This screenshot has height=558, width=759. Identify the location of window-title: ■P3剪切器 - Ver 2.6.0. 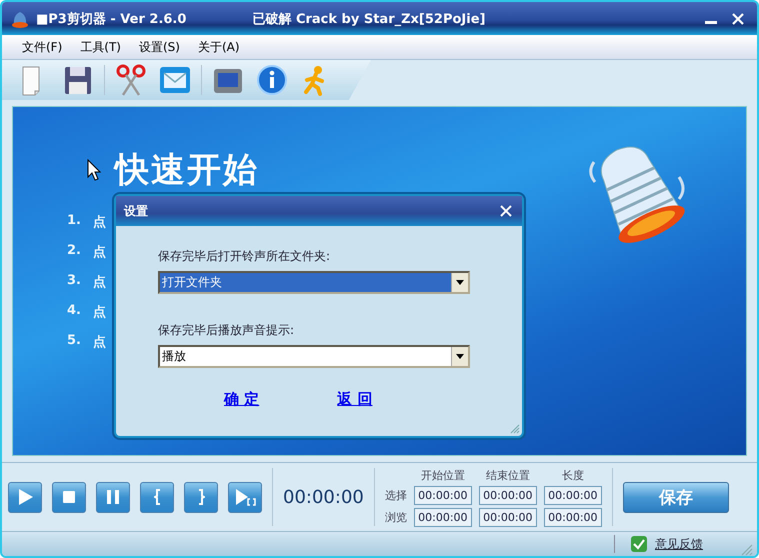
(111, 19).